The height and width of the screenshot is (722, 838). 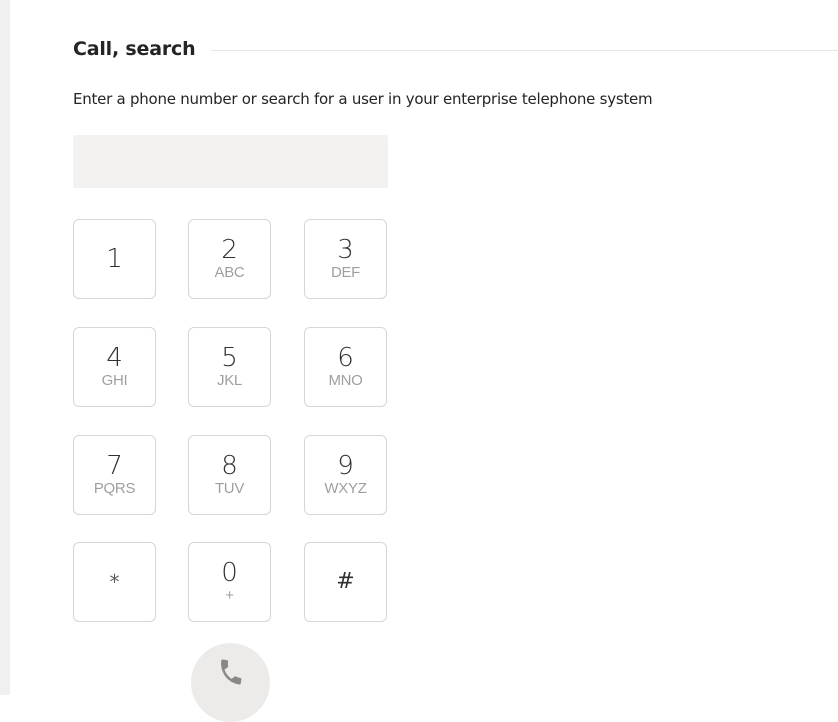 I want to click on dialpad-key-2: 2 ABC, so click(x=229, y=259).